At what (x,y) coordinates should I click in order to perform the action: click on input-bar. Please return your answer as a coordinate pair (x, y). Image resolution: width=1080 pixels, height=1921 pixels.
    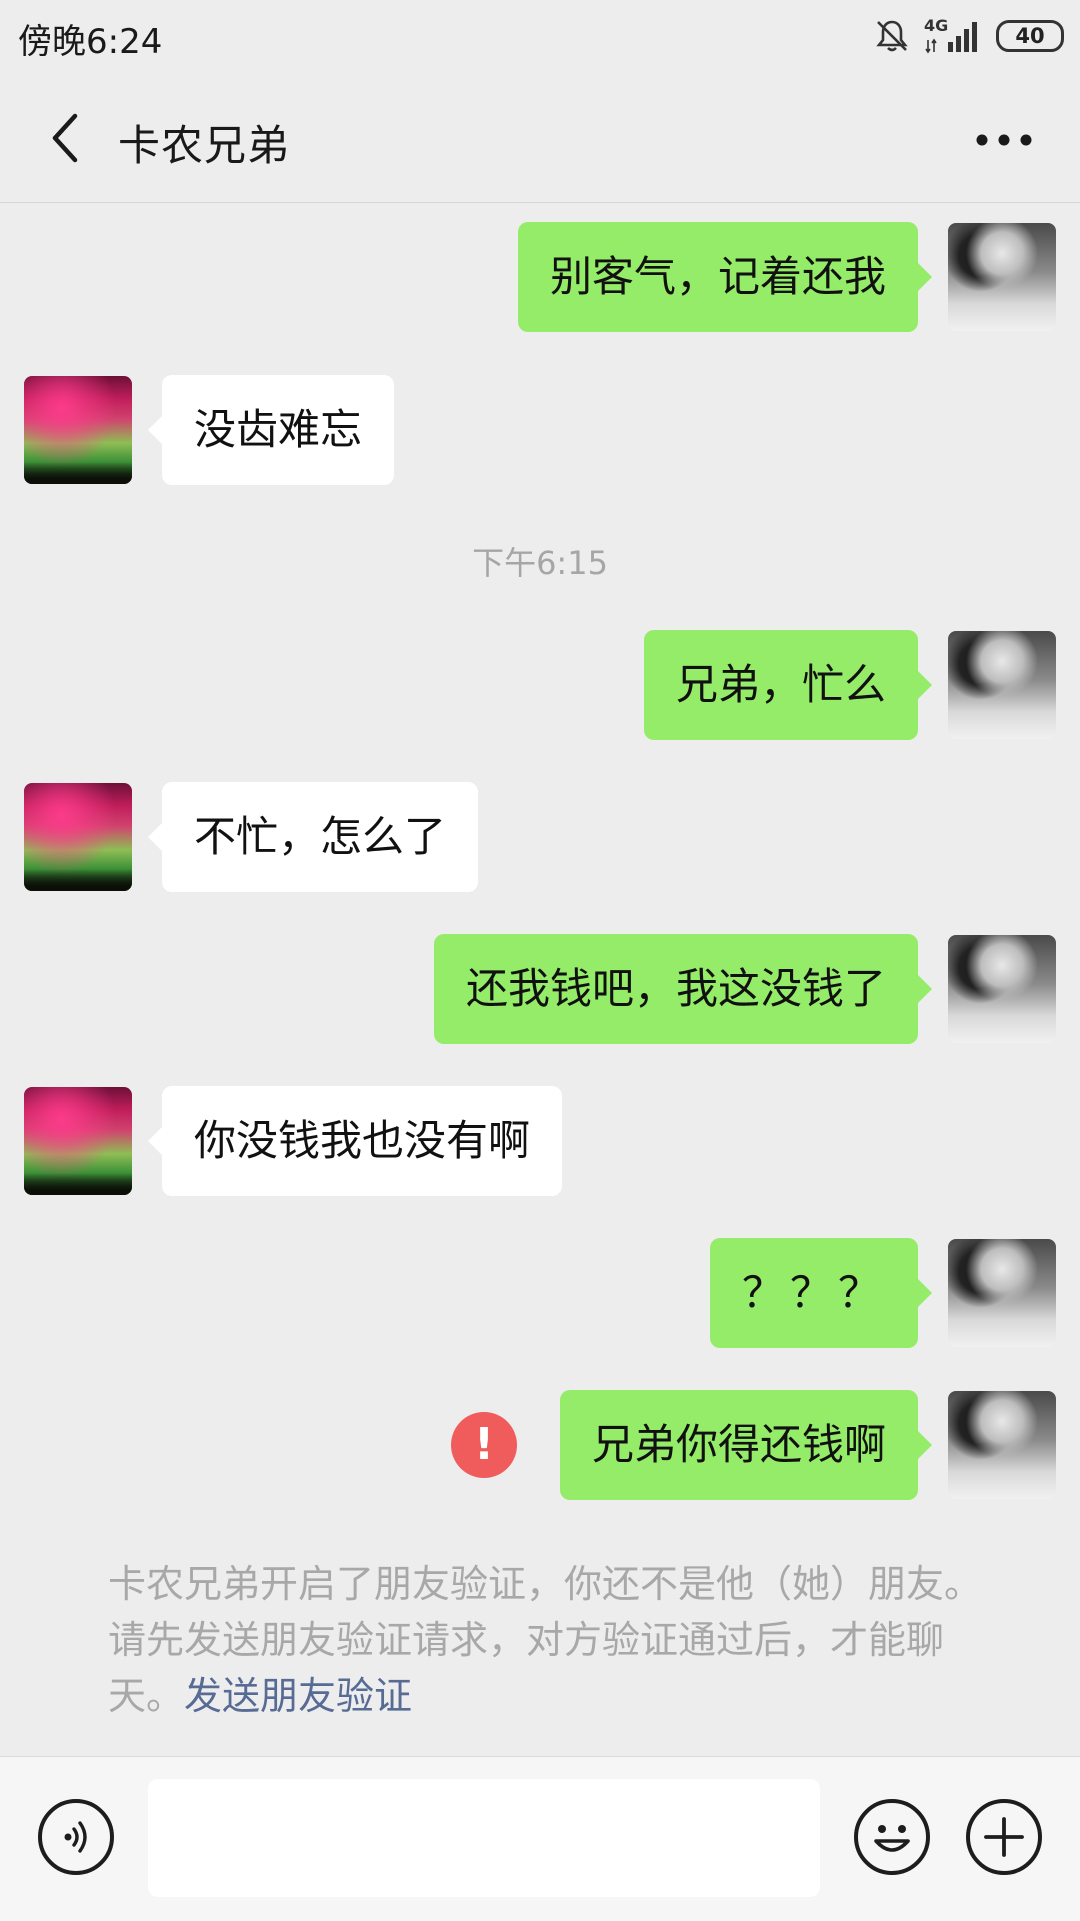
    Looking at the image, I should click on (540, 1838).